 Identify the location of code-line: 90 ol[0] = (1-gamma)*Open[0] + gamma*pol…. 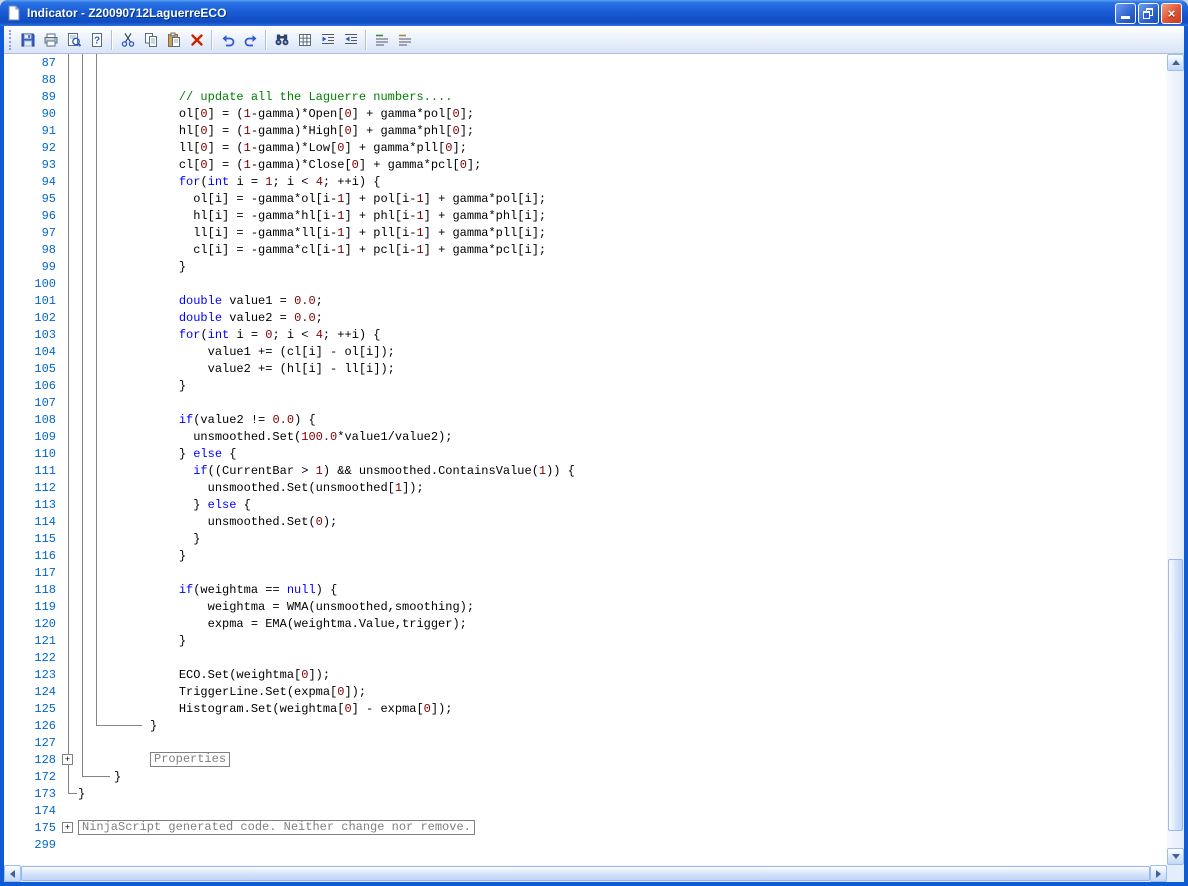
(585, 113).